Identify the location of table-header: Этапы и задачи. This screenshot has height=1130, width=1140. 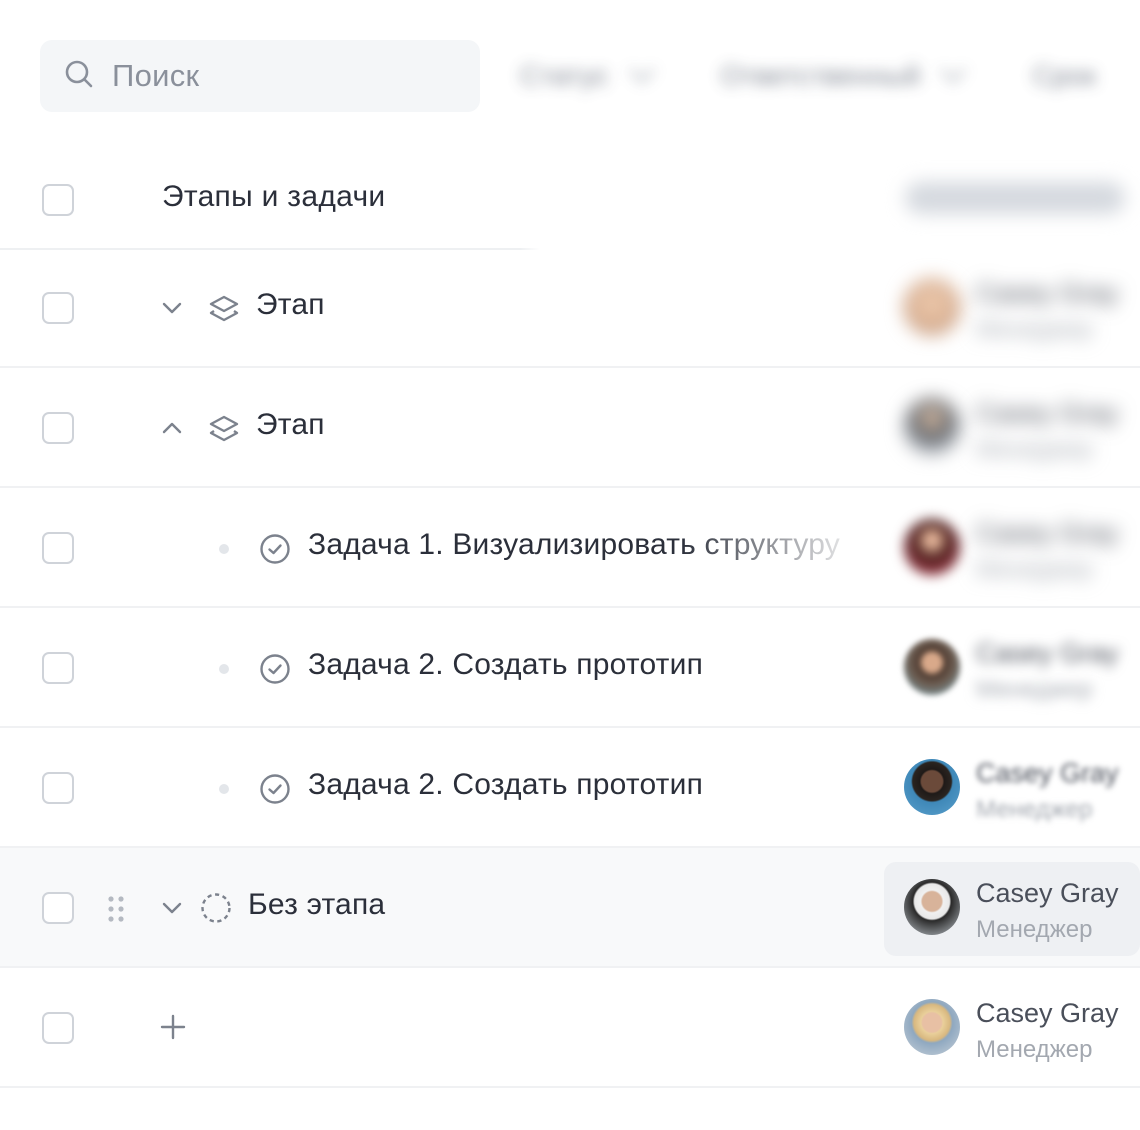
(570, 195).